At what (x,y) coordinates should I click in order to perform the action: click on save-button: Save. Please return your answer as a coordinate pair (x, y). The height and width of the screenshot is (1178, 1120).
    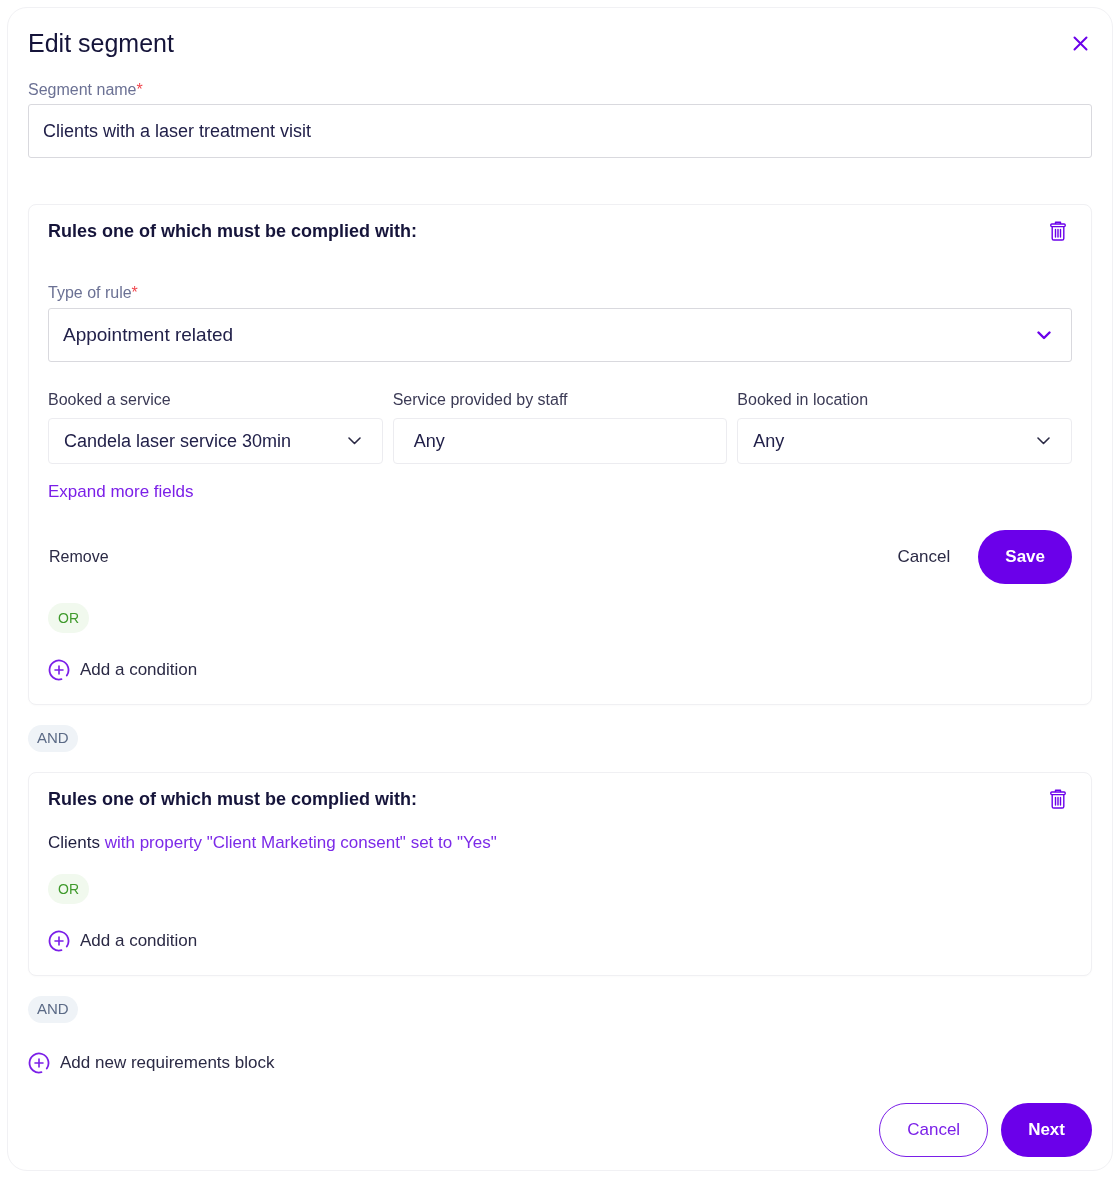
    Looking at the image, I should click on (1025, 557).